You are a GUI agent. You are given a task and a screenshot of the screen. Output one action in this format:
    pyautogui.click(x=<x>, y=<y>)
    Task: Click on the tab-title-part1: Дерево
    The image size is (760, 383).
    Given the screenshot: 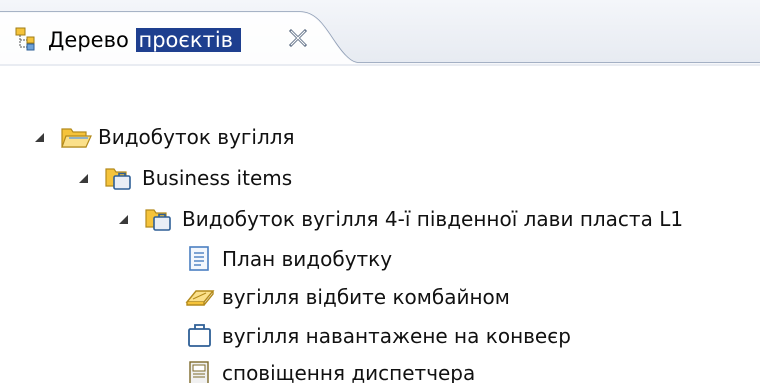 What is the action you would take?
    pyautogui.click(x=88, y=40)
    